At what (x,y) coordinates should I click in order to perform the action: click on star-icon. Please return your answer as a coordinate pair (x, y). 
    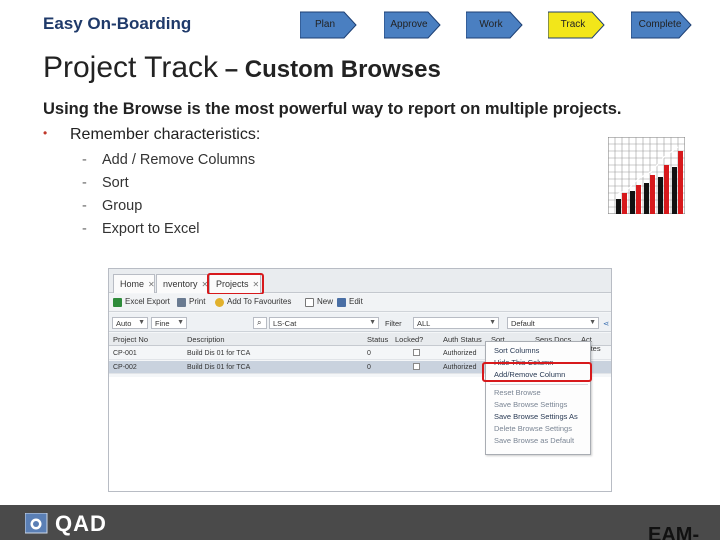
    Looking at the image, I should click on (219, 302).